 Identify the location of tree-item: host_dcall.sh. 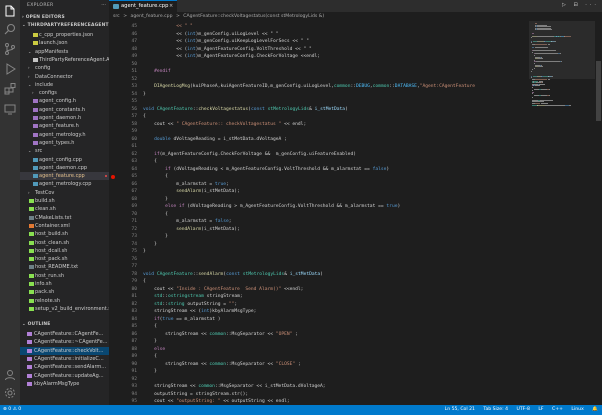
(64, 251).